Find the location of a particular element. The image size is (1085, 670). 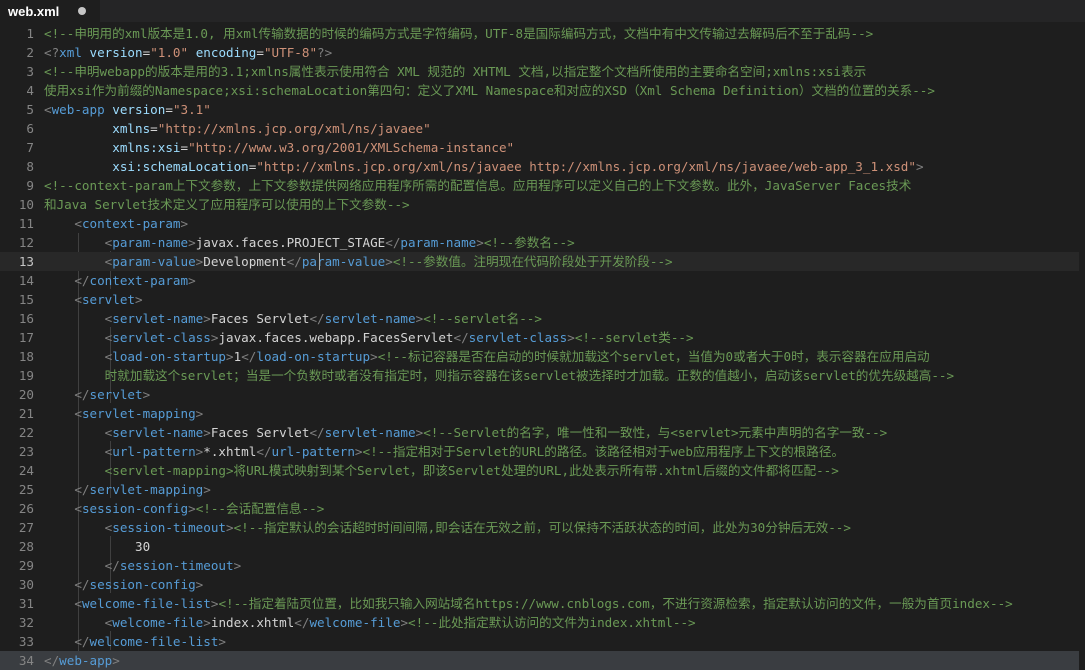

token-tag: welcome-file-list is located at coordinates (154, 641).